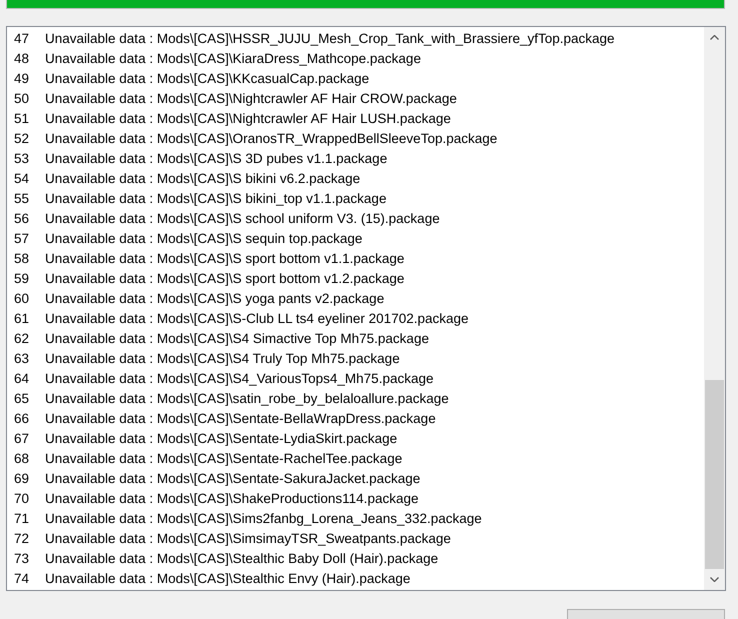 The image size is (738, 619). I want to click on row-text: Unavailable data : Mods\[CAS]\S school uniform V3. (15).package, so click(242, 218).